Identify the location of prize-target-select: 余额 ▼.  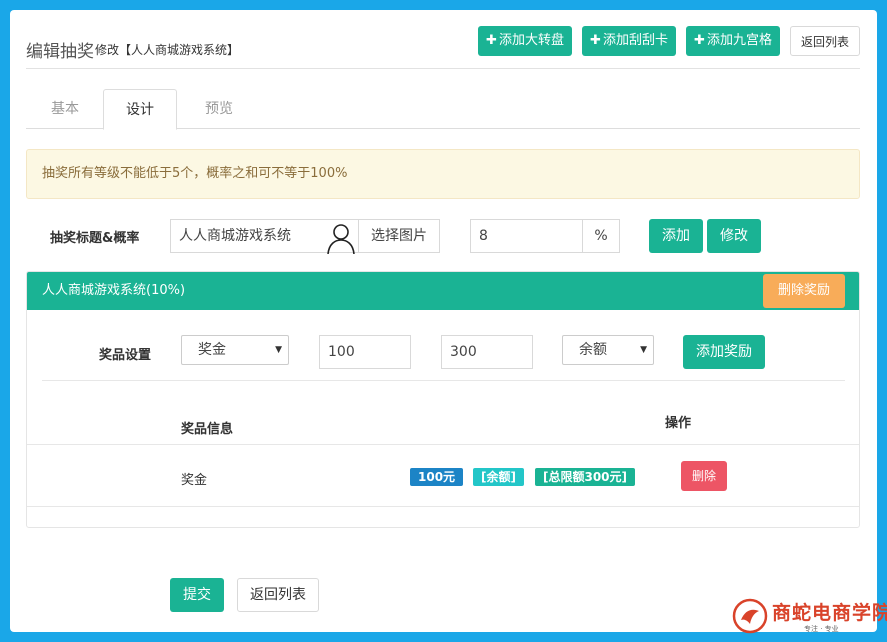
(608, 350).